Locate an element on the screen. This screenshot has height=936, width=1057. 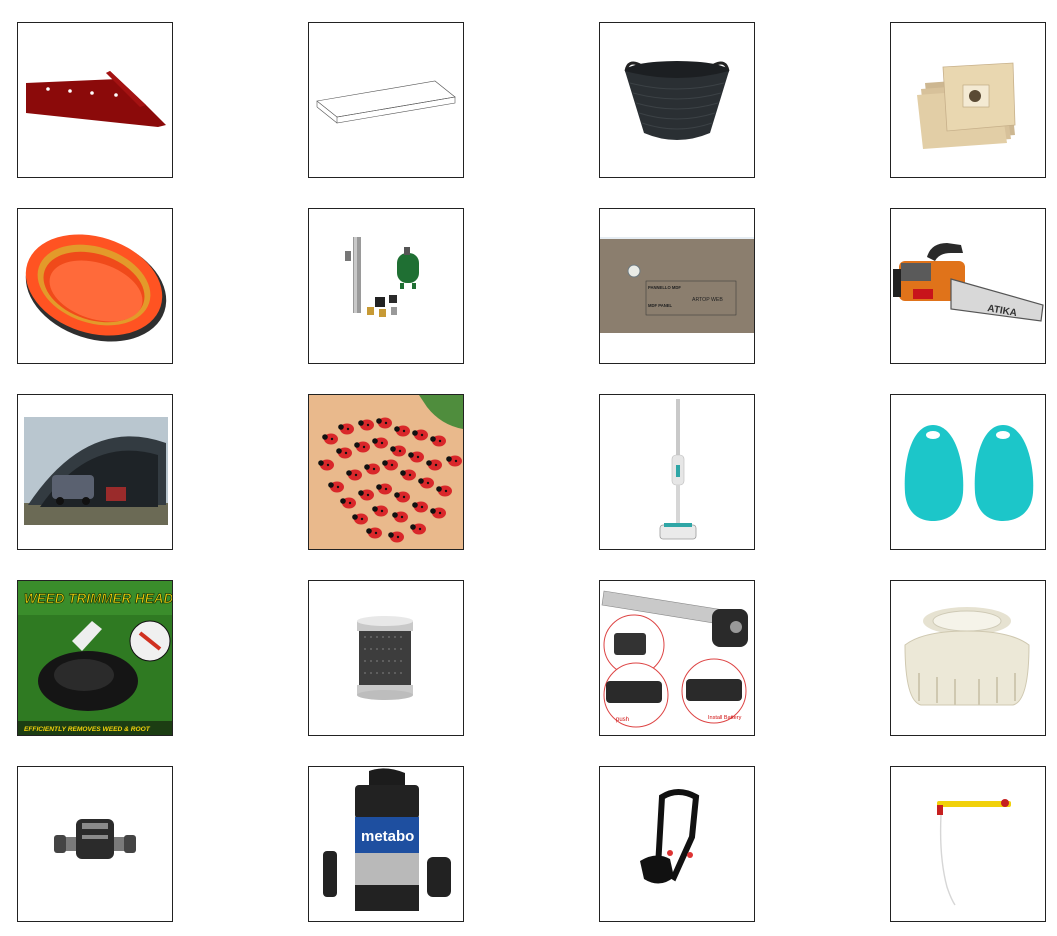
carport-tent-icon is located at coordinates (96, 471).